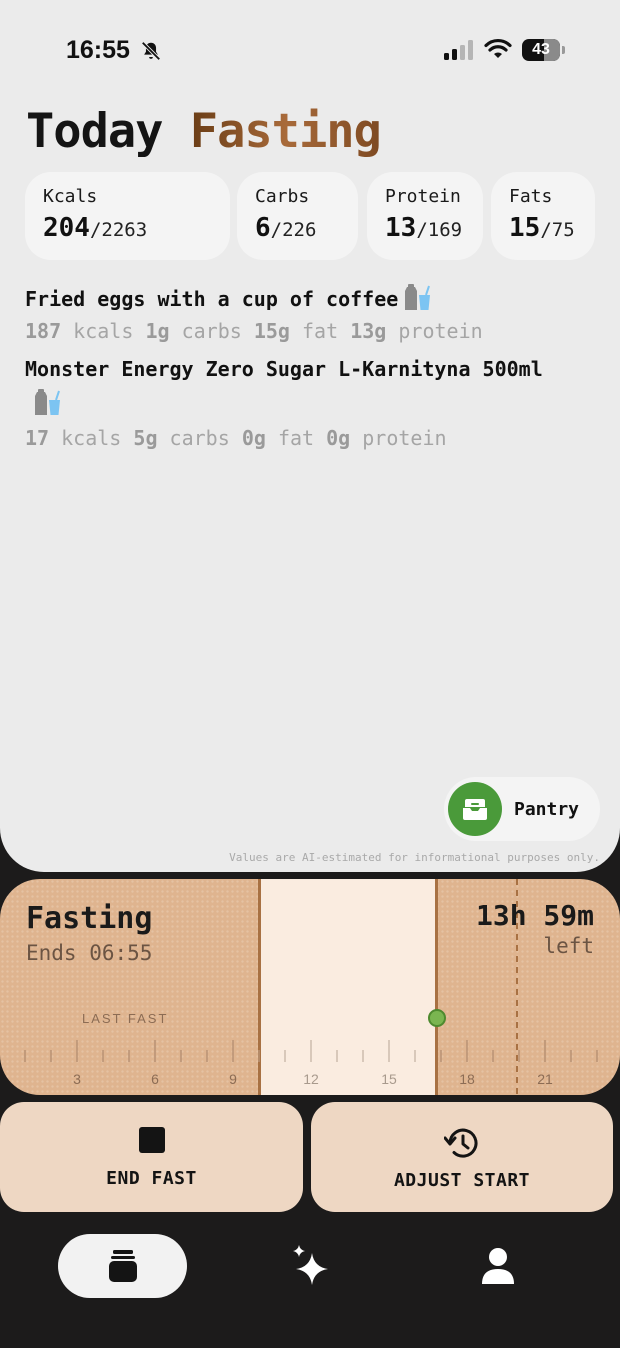  I want to click on food-item-stats: 187 kcals 1g carbs 15g fat 13g protein, so click(254, 331).